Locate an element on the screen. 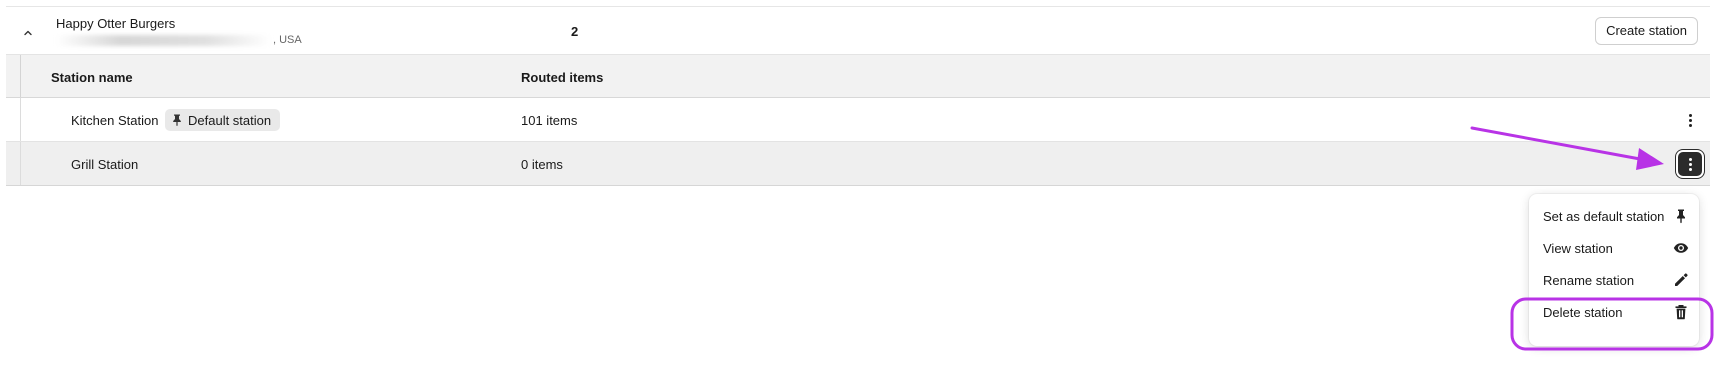 The width and height of the screenshot is (1716, 374). column-header-station-name: Station name is located at coordinates (92, 77).